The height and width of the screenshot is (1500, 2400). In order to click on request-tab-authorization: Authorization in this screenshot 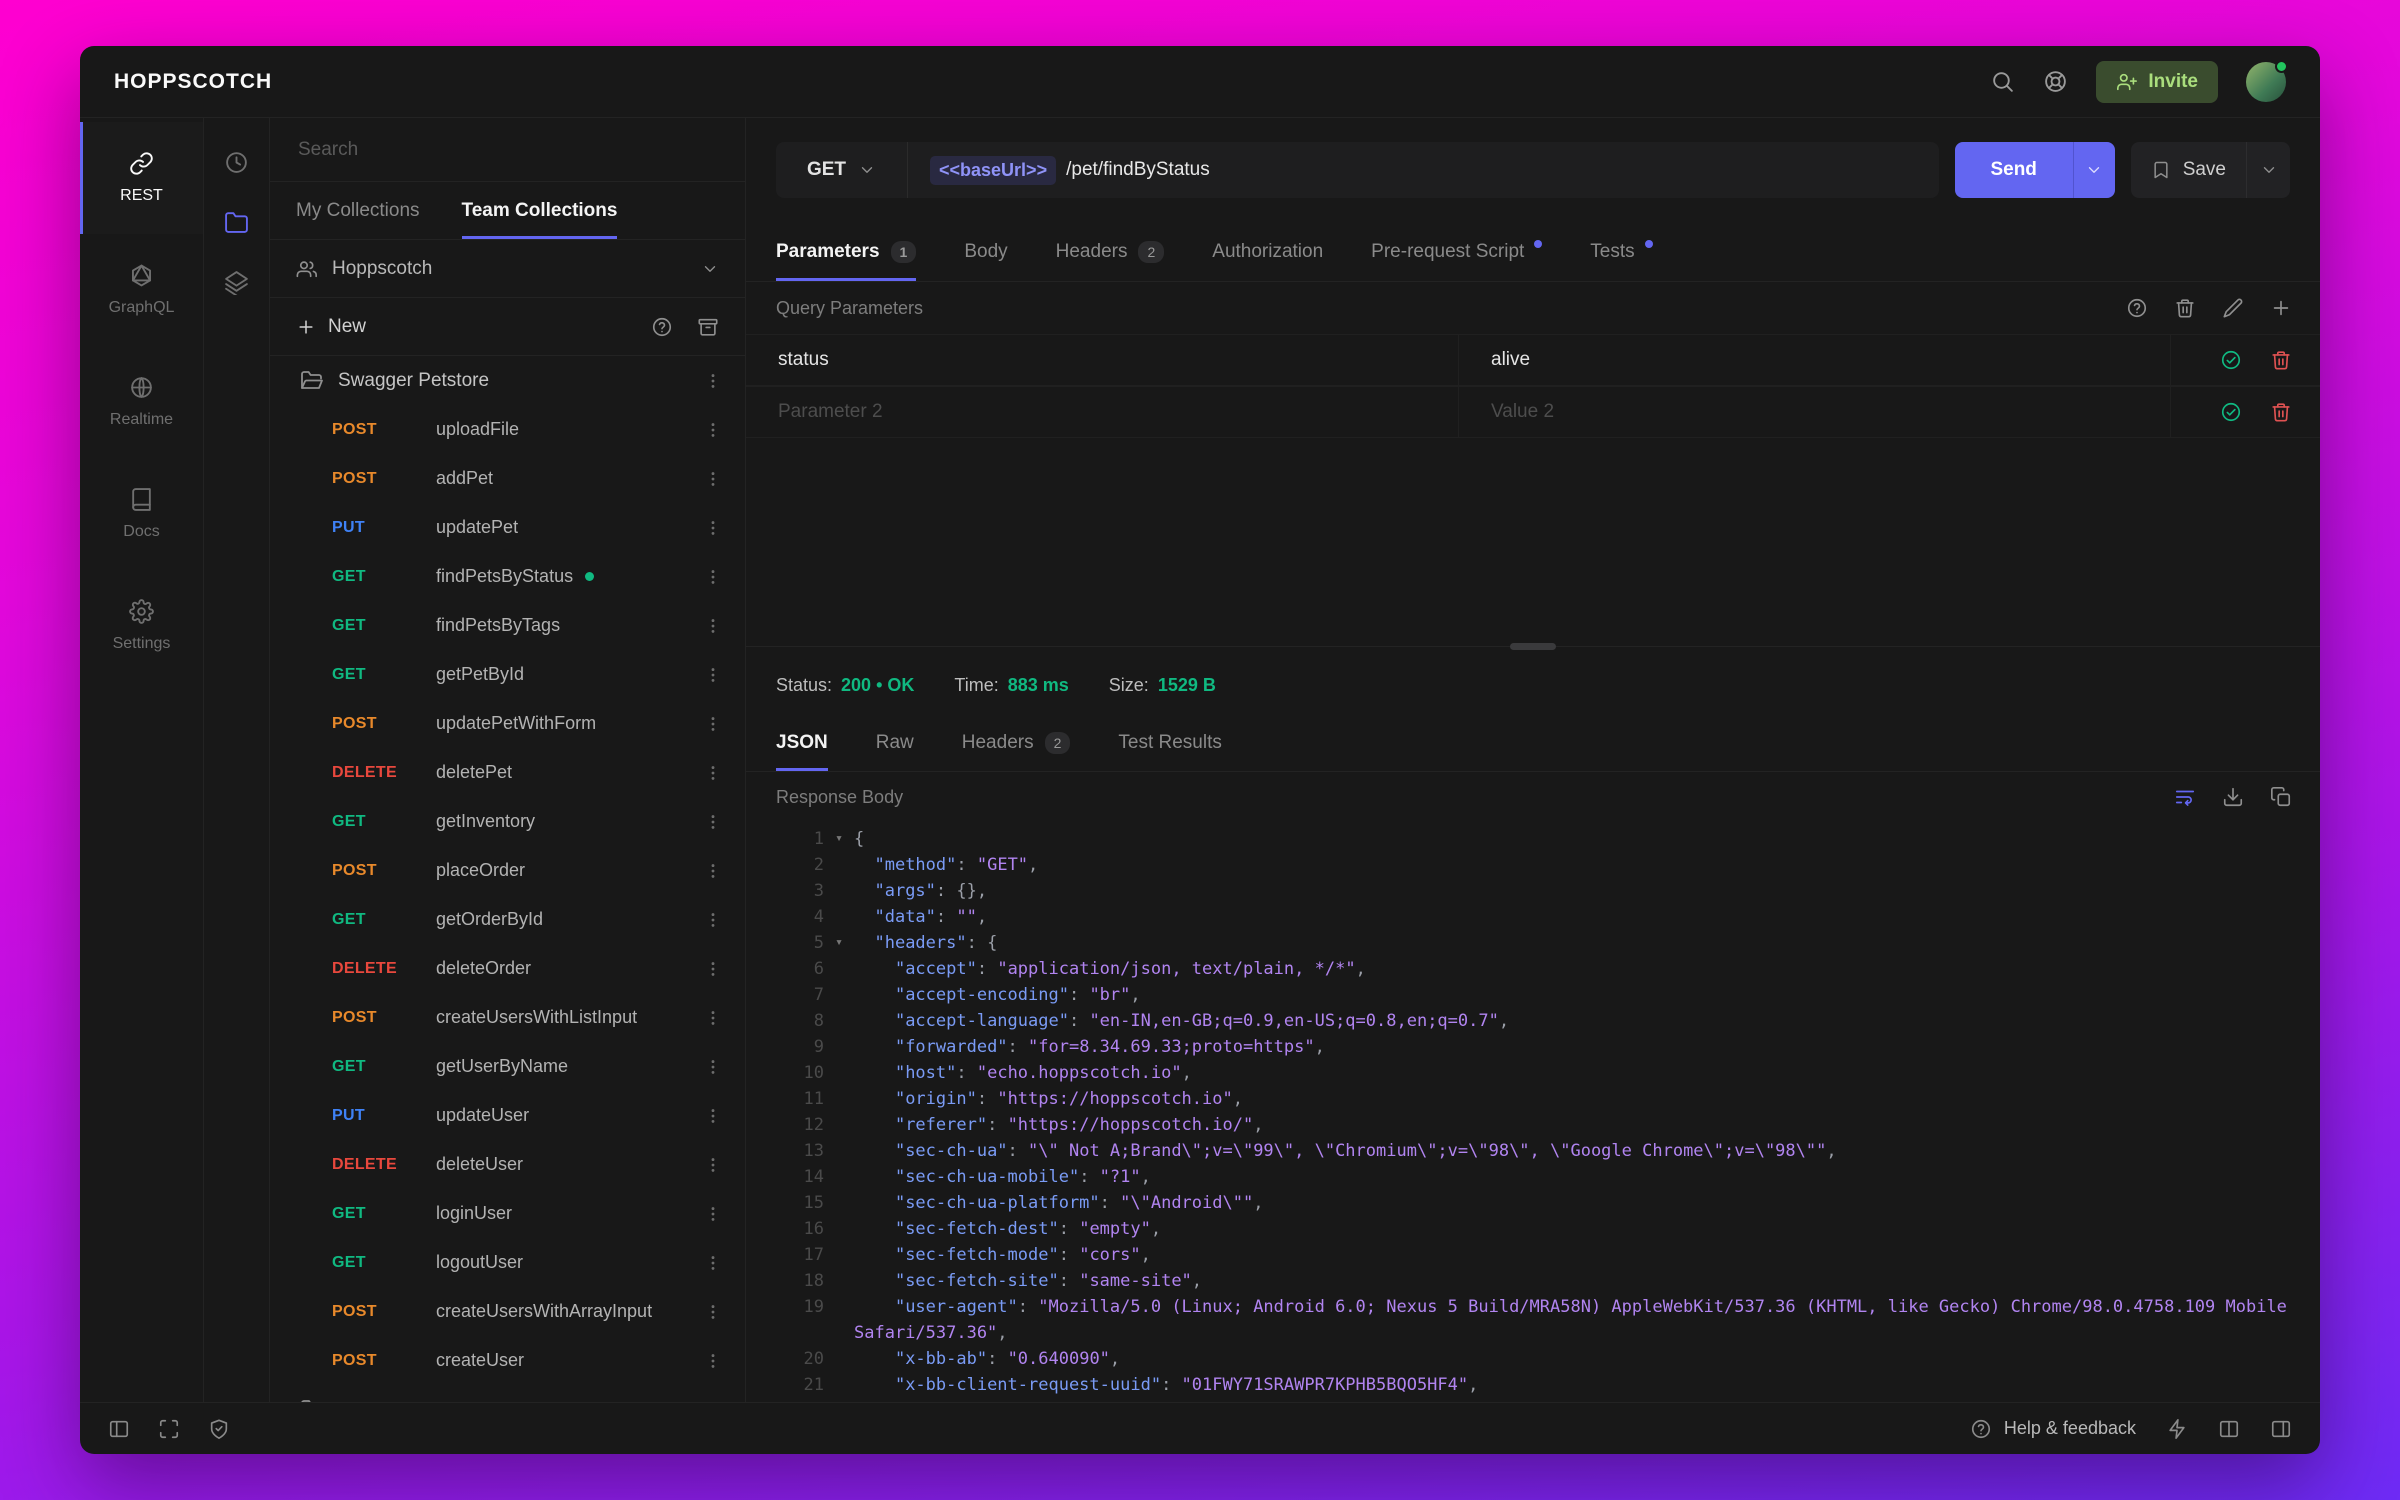, I will do `click(1267, 251)`.